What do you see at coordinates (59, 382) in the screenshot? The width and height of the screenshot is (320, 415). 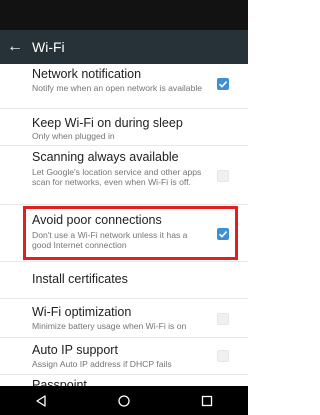 I see `setting-title: Passpoint` at bounding box center [59, 382].